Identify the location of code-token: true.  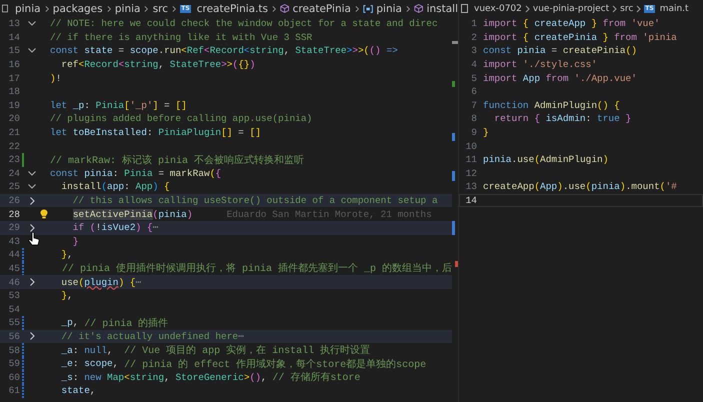
(609, 118).